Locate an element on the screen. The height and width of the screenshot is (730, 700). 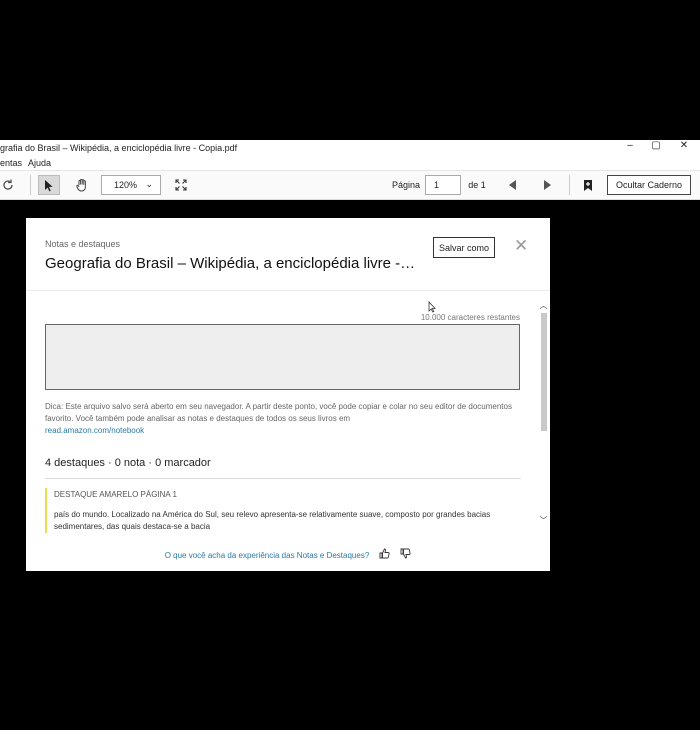
toolbar: 120% ⌄ Página 1 de 1 Ocultar Caderno is located at coordinates (350, 185).